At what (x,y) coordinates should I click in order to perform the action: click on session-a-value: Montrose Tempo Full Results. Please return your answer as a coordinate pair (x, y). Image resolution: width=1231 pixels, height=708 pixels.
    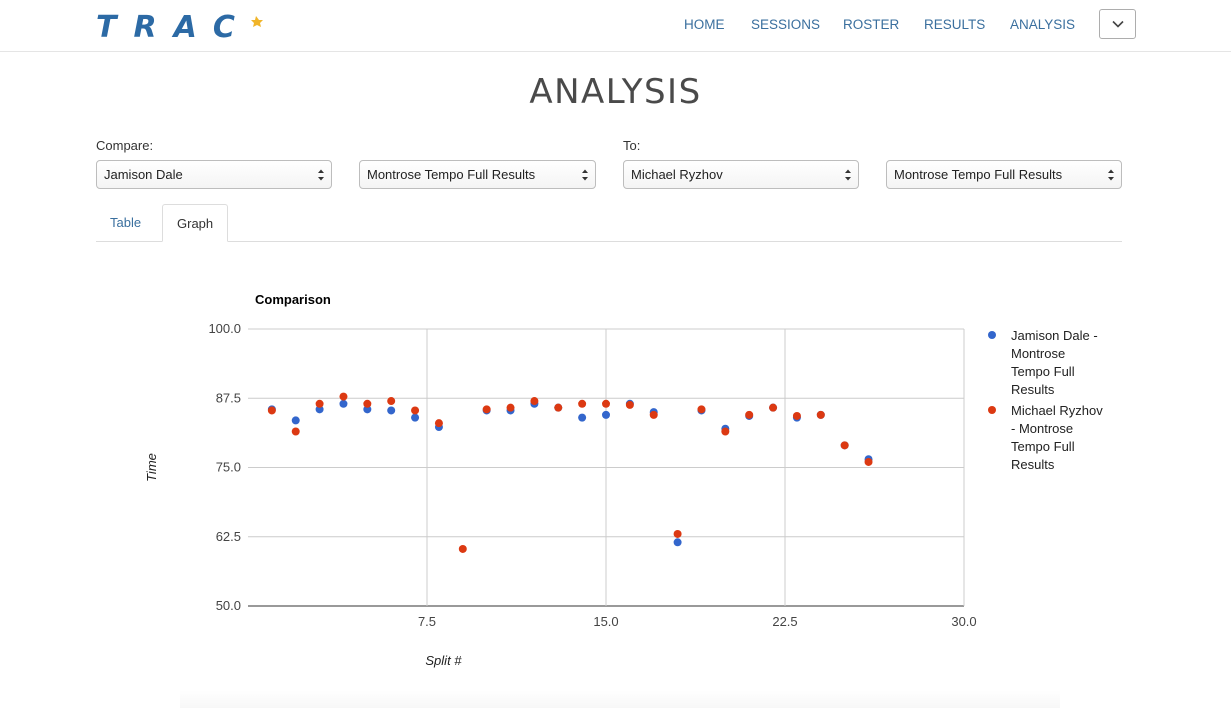
    Looking at the image, I should click on (451, 174).